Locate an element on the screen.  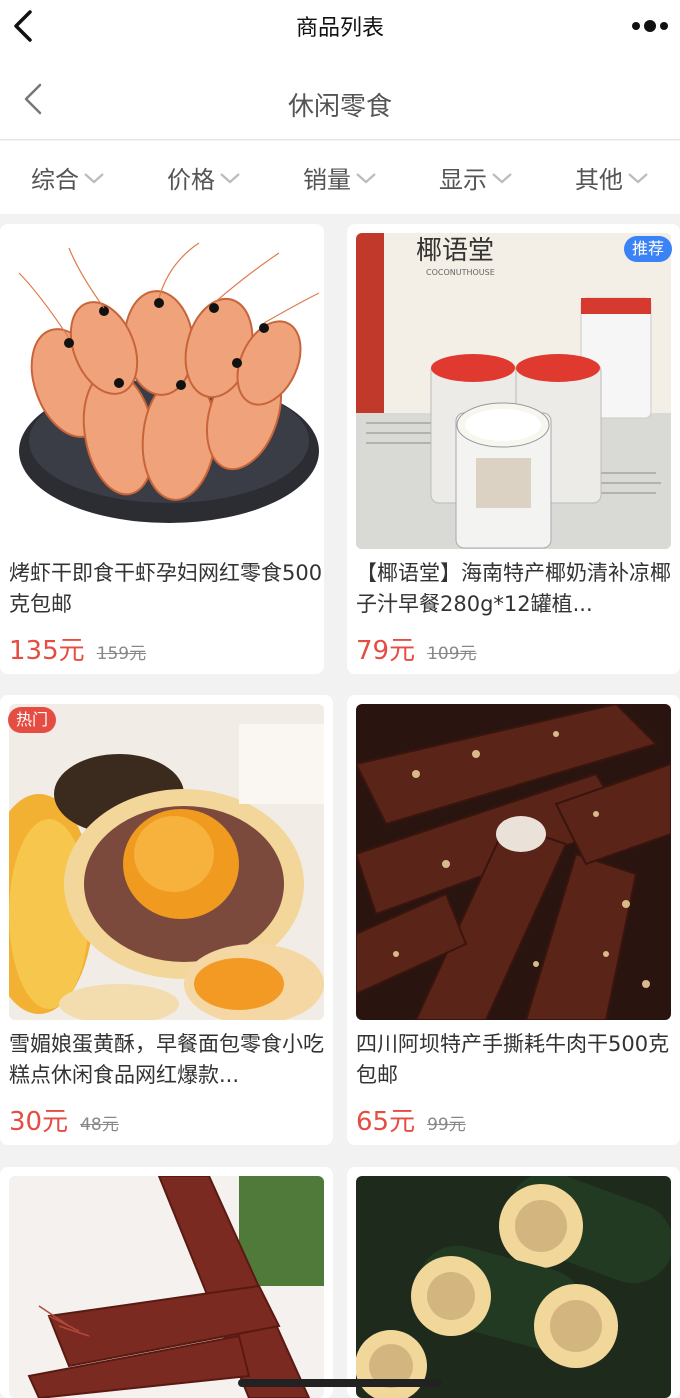
package-brand-subtext: COCONUTHOUSE is located at coordinates (460, 272).